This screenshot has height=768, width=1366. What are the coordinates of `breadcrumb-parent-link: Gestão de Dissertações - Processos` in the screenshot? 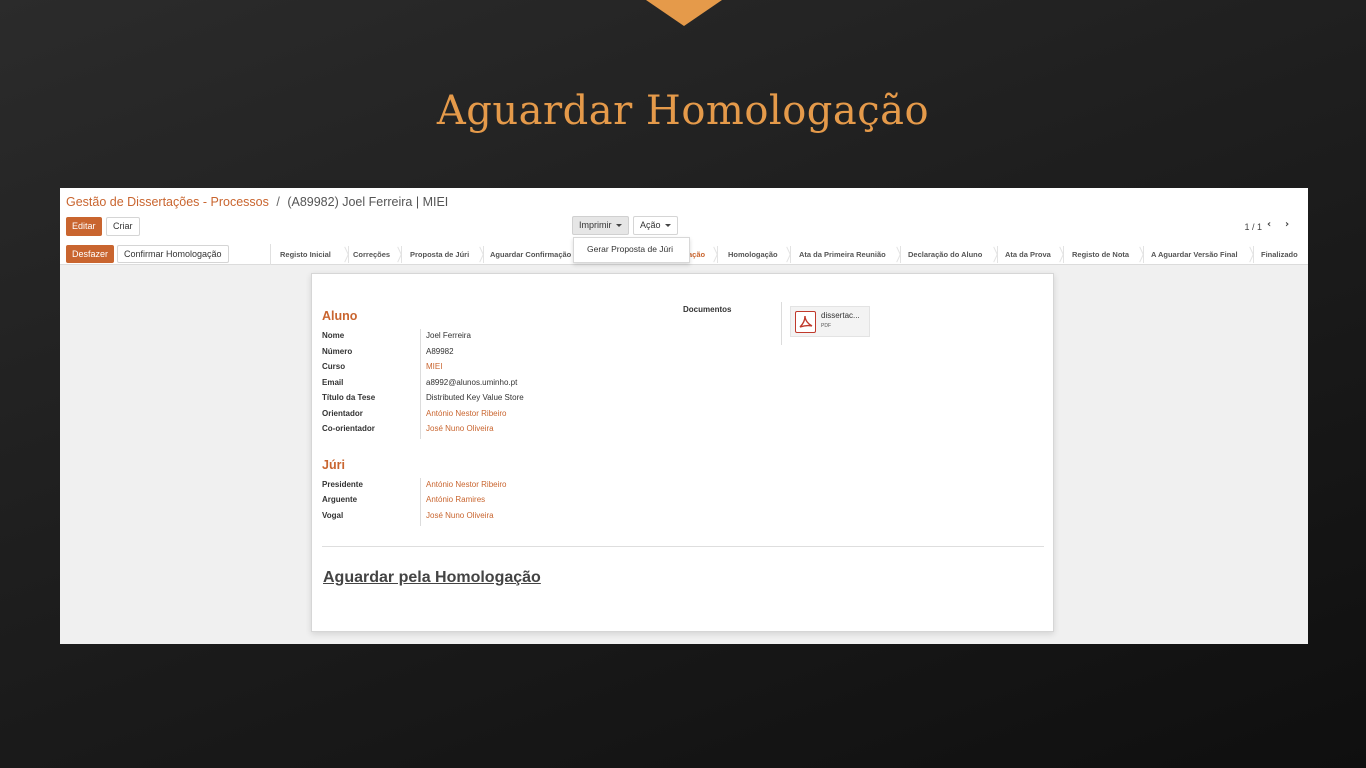 It's located at (167, 202).